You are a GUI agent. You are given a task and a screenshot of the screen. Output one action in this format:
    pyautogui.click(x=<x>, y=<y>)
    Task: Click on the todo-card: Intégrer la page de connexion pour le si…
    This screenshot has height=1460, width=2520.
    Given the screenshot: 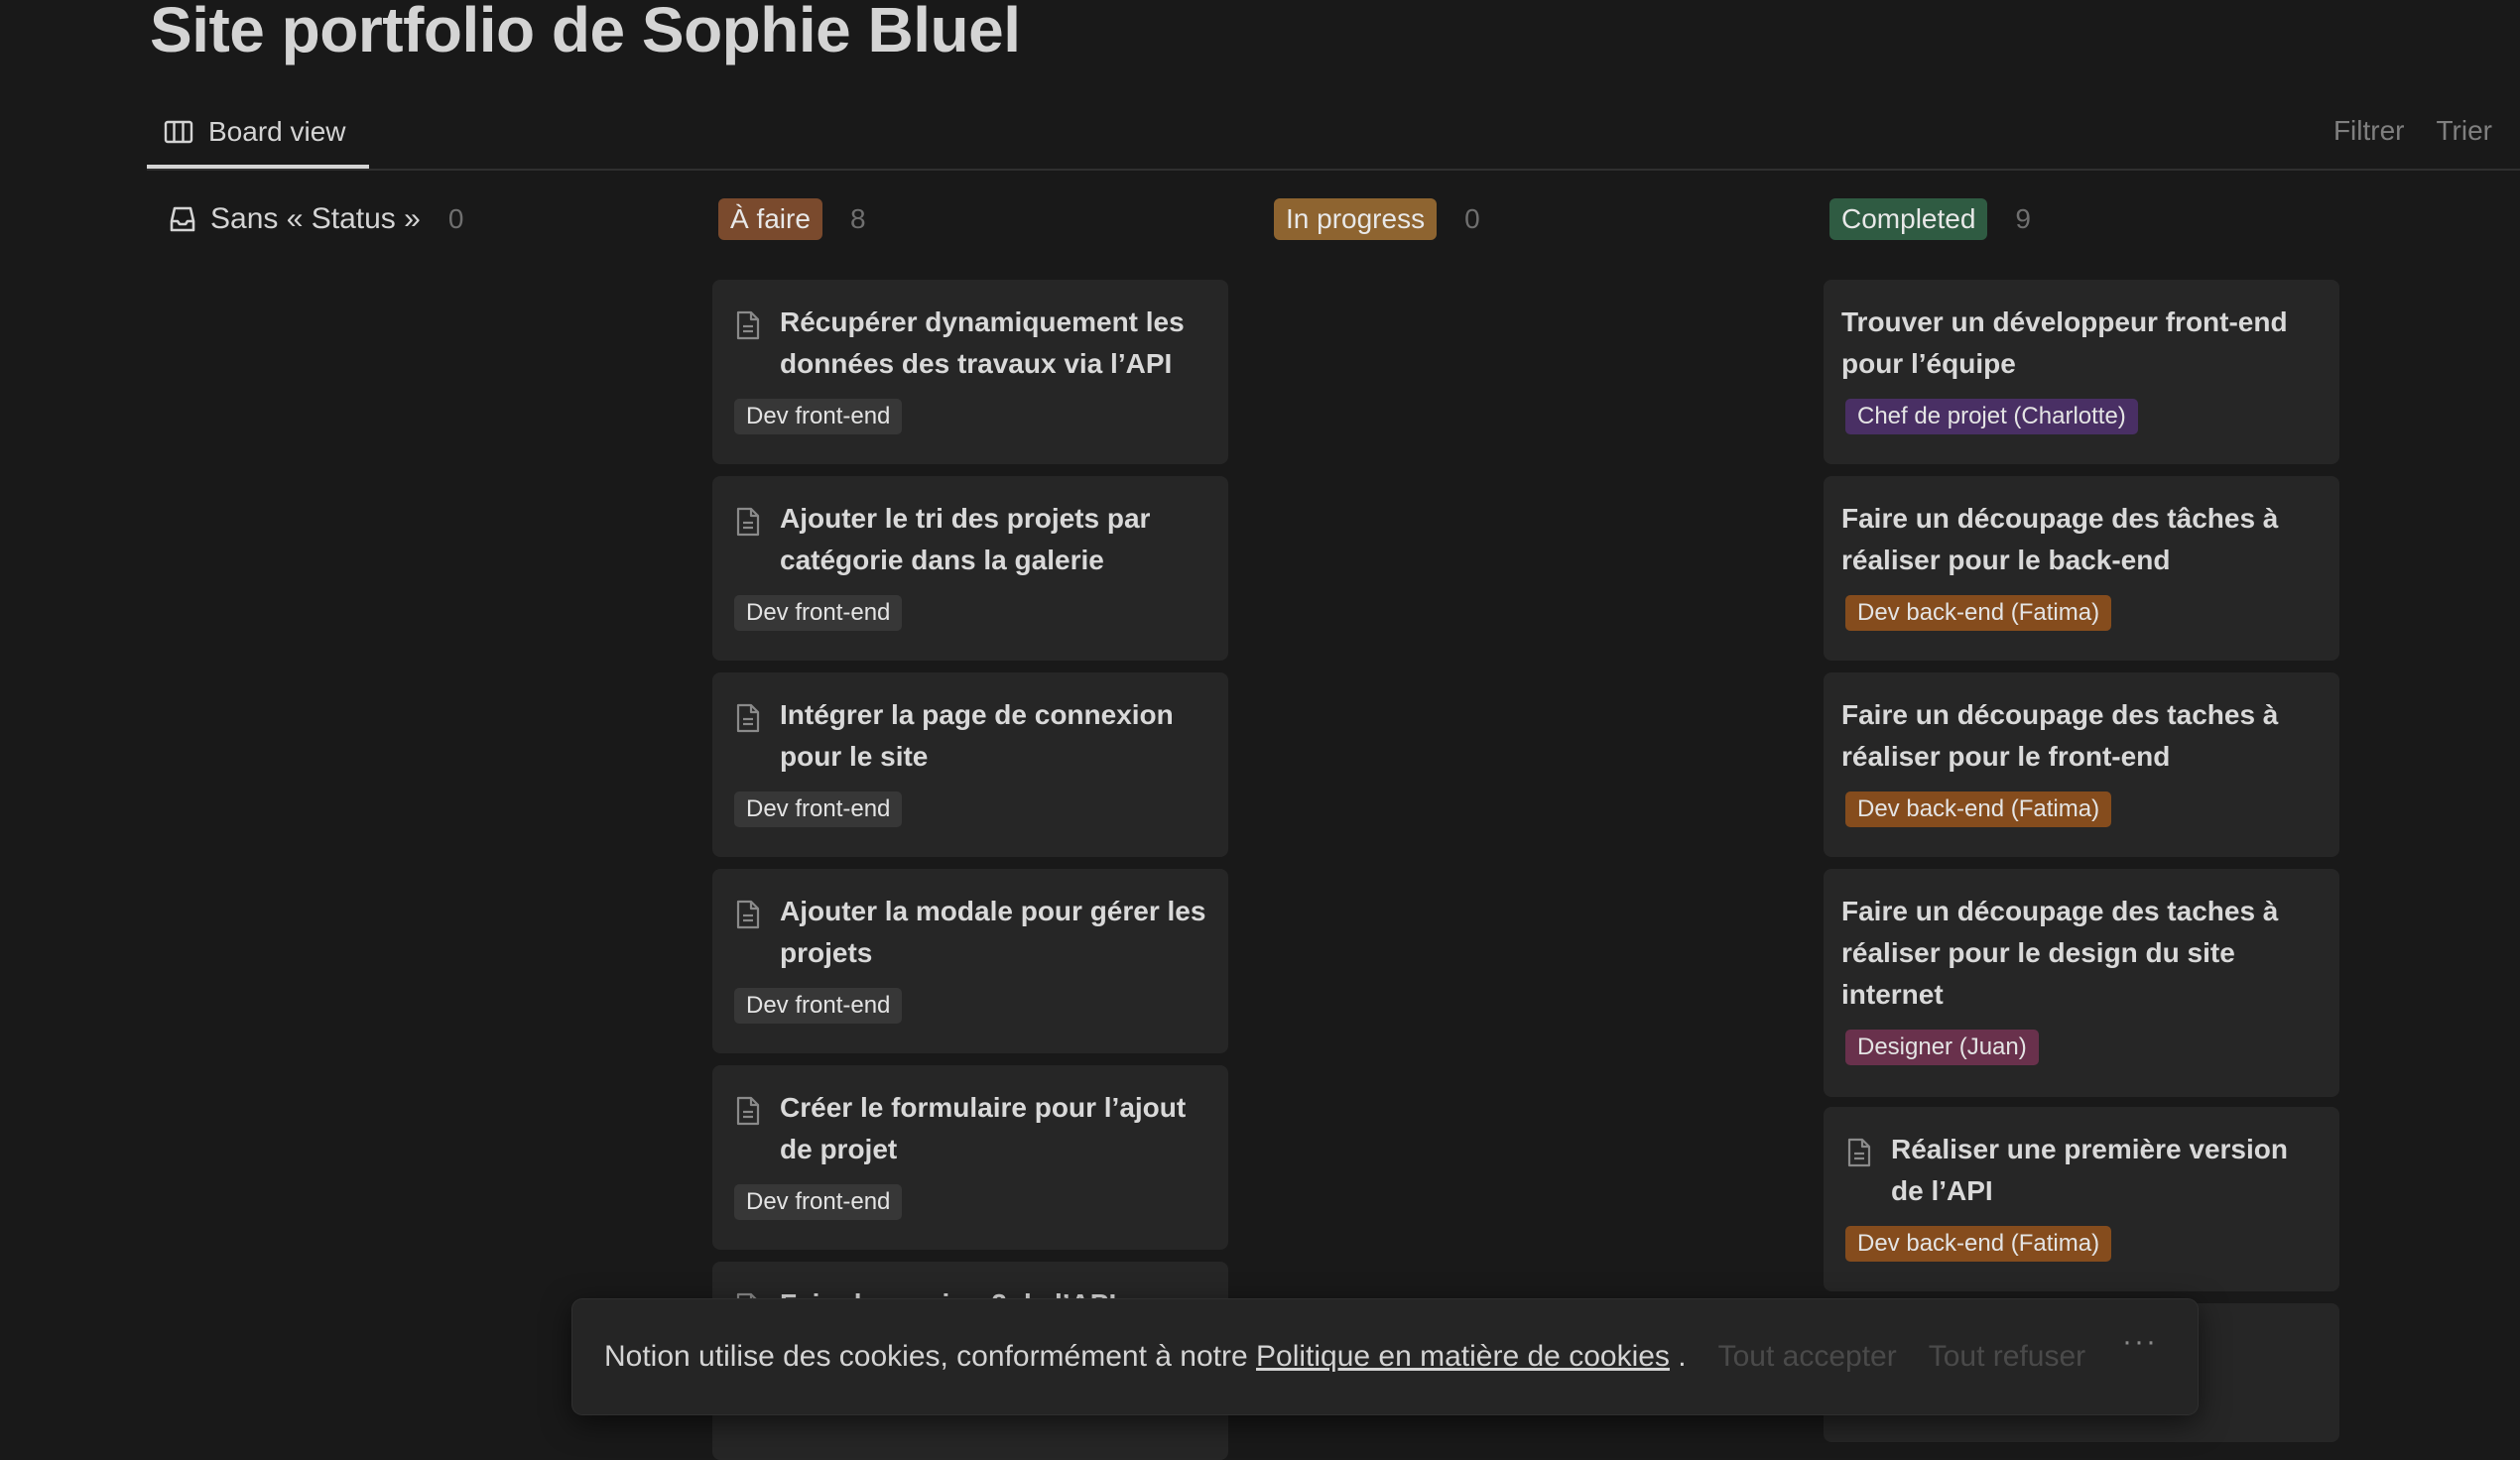 What is the action you would take?
    pyautogui.click(x=970, y=765)
    